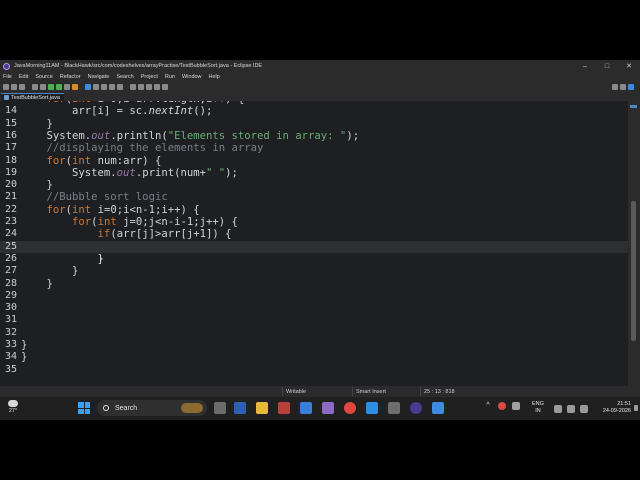 Image resolution: width=640 pixels, height=480 pixels. What do you see at coordinates (314, 345) in the screenshot?
I see `code-line: 33}` at bounding box center [314, 345].